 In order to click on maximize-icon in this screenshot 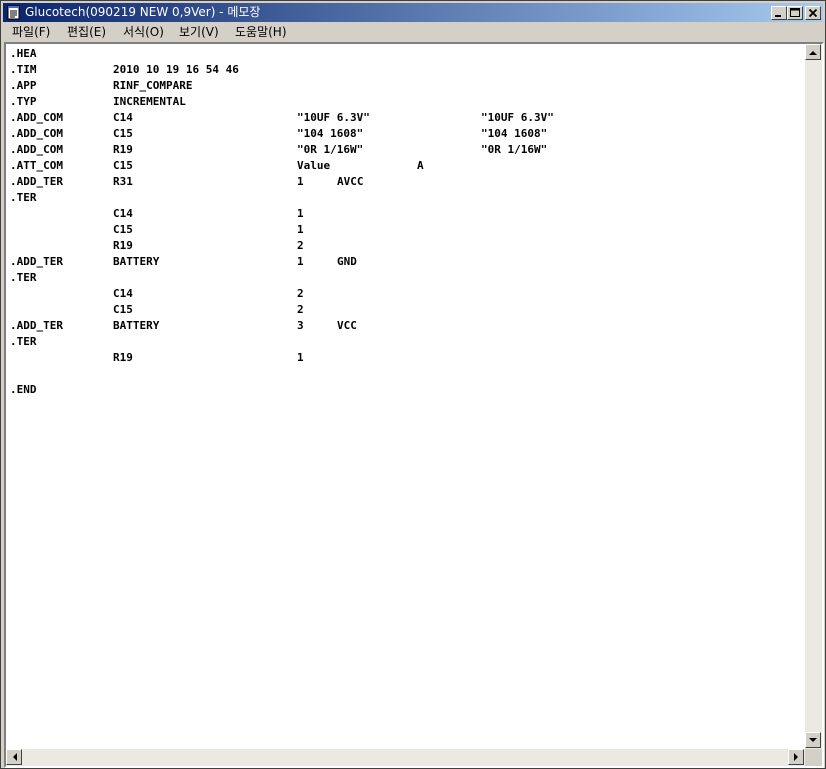, I will do `click(795, 12)`.